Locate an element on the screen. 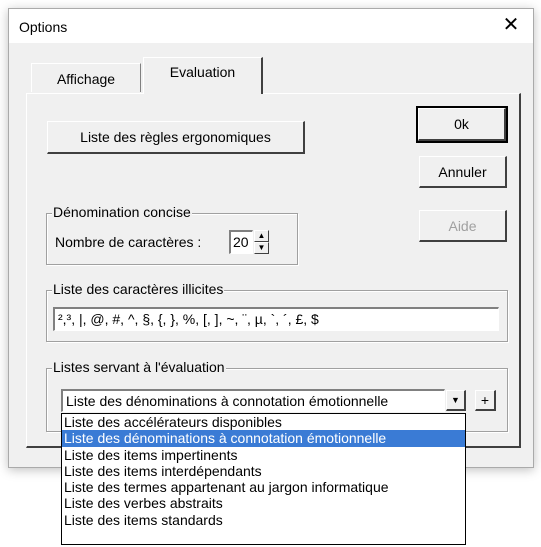 The height and width of the screenshot is (547, 541). spin-up-button: ▲ is located at coordinates (261, 236).